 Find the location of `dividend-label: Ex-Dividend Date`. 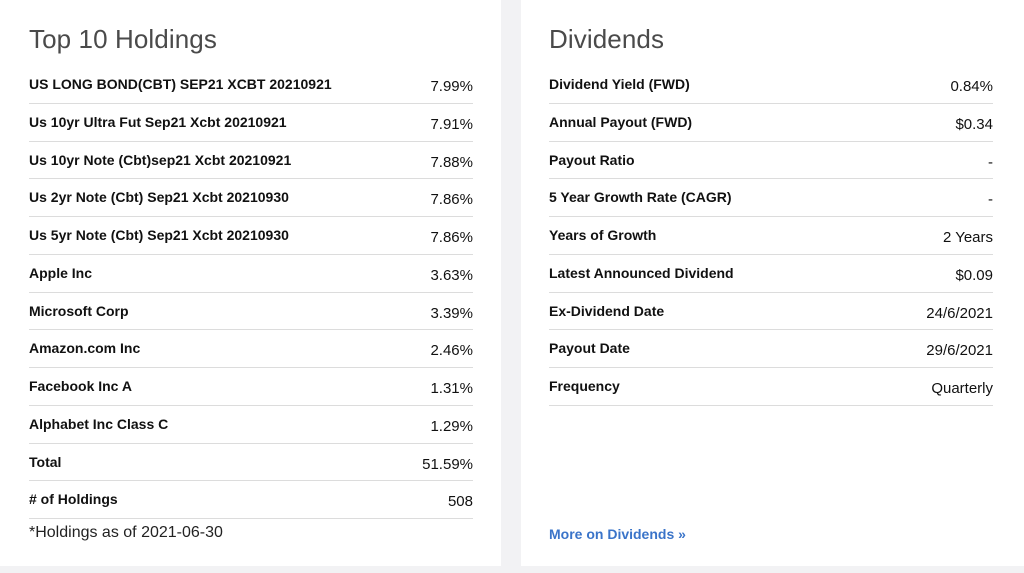

dividend-label: Ex-Dividend Date is located at coordinates (607, 310).